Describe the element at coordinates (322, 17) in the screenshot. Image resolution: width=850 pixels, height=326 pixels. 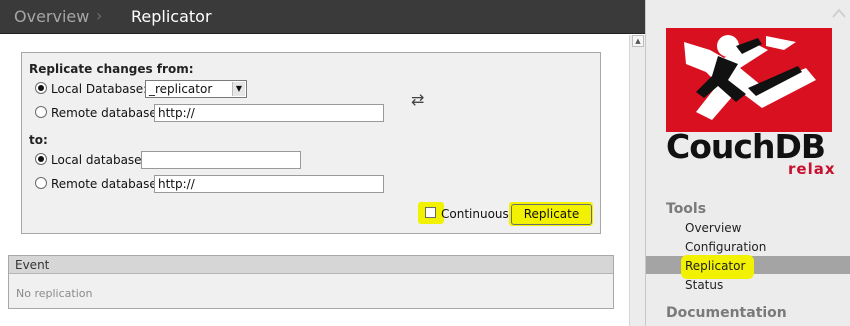
I see `top-header: Overview › Replicator` at that location.